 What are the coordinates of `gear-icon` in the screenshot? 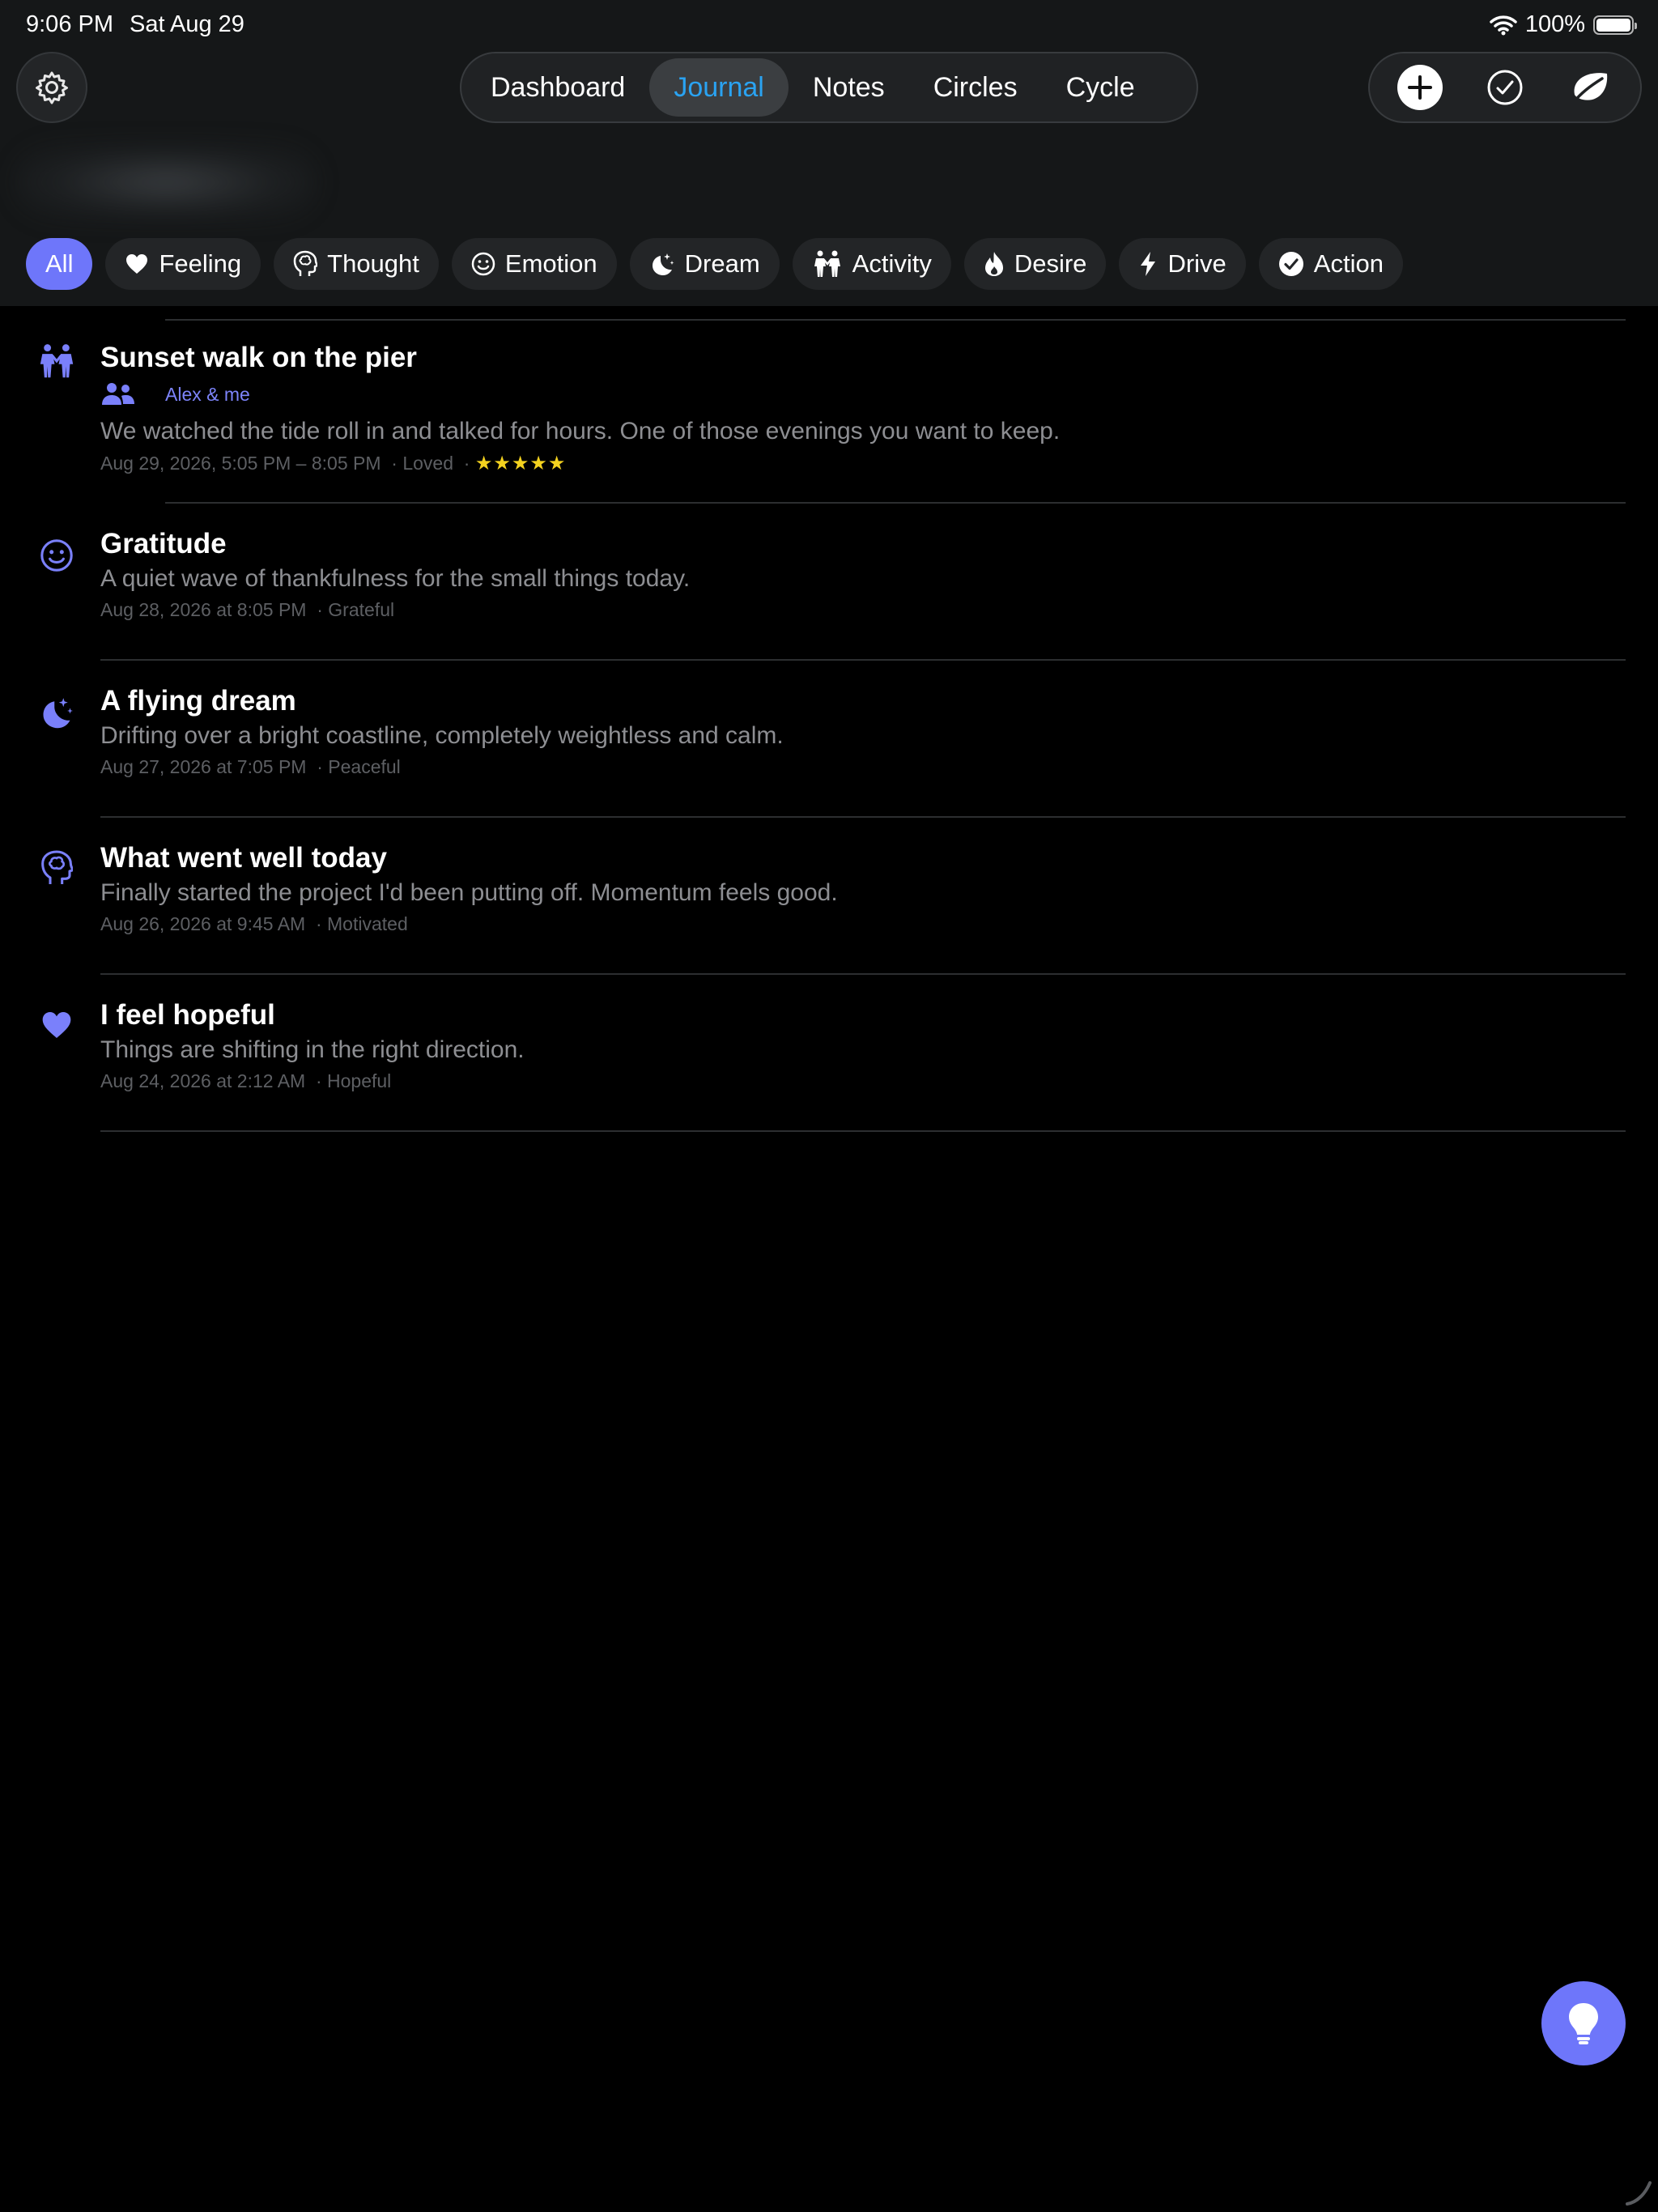 It's located at (52, 87).